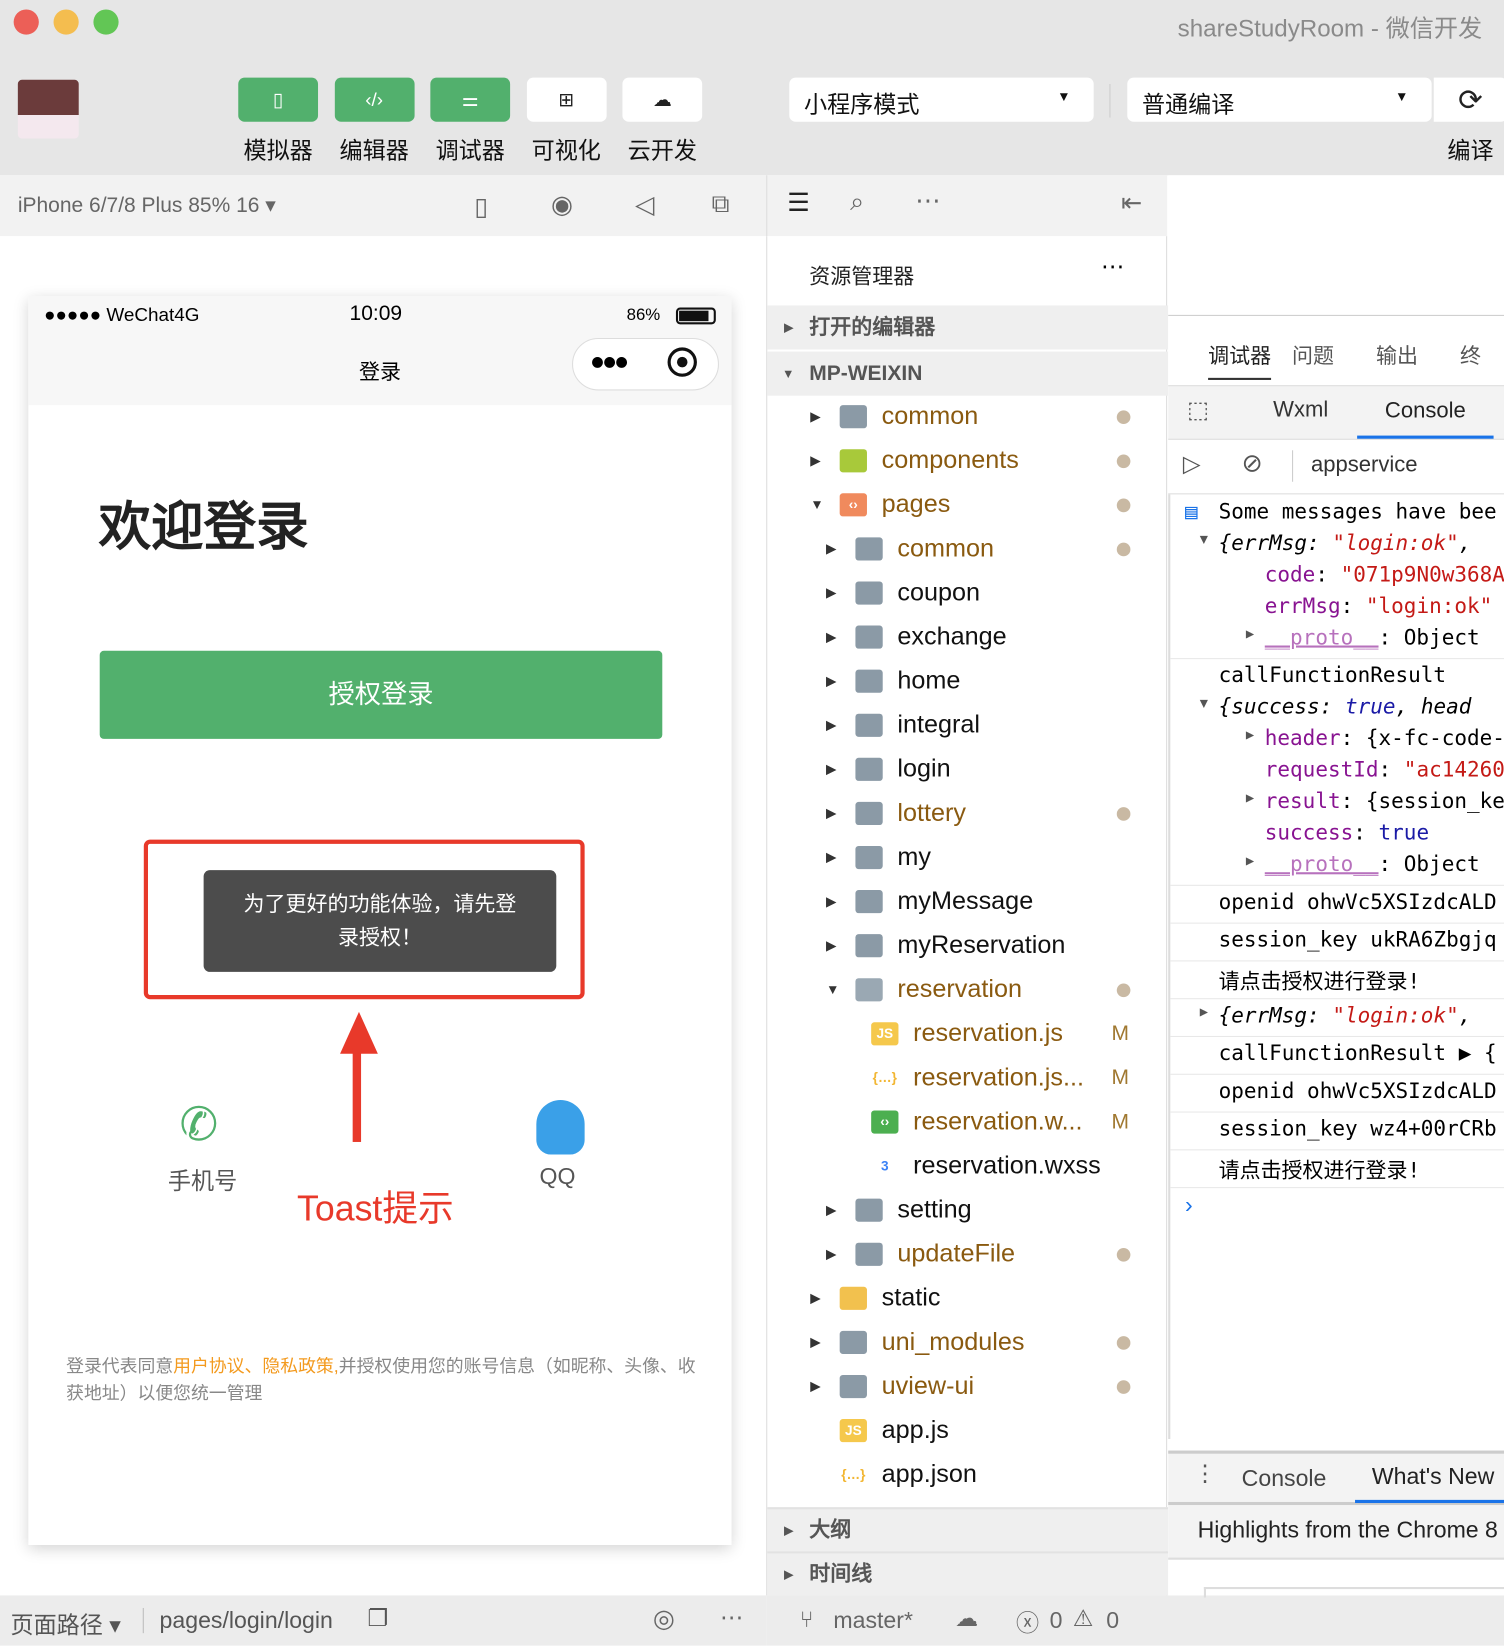  What do you see at coordinates (566, 99) in the screenshot?
I see `toolbar-button-3: ⊞` at bounding box center [566, 99].